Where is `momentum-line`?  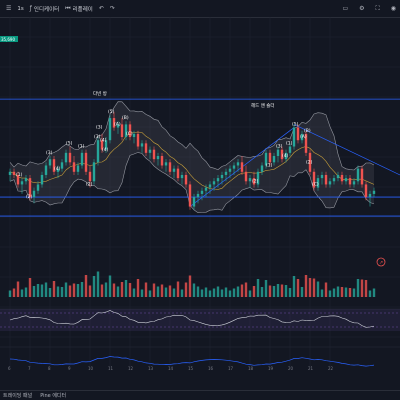
momentum-line is located at coordinates (192, 361).